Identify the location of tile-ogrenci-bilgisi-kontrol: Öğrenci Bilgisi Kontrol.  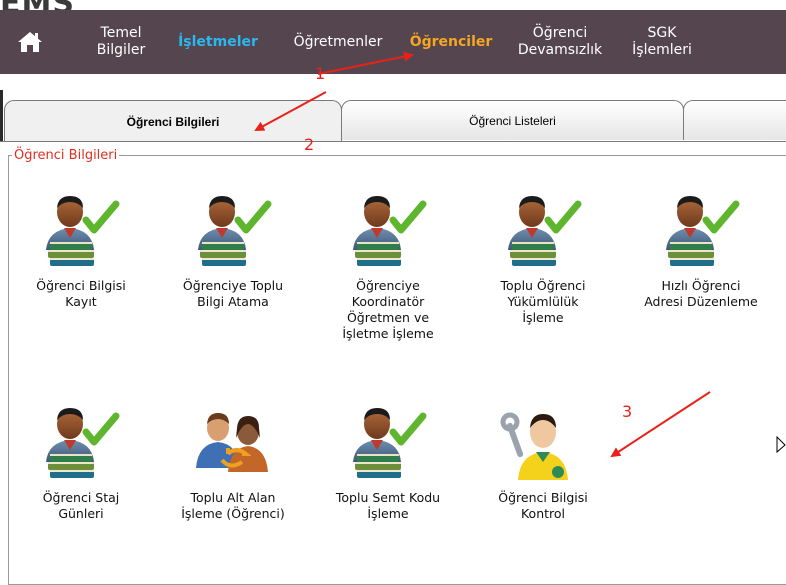
(543, 462).